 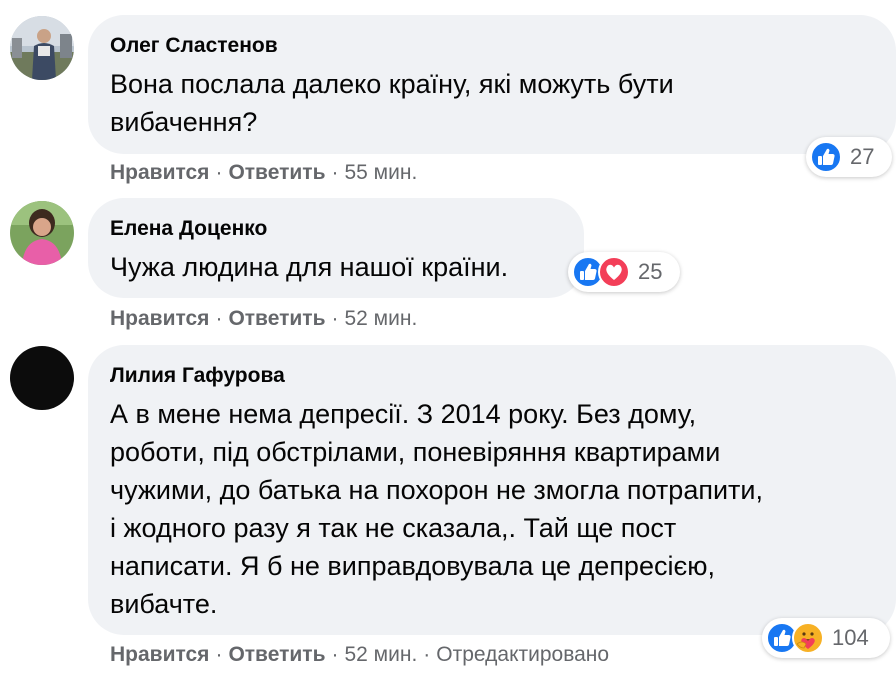 I want to click on comment-text-line: вибачте., so click(x=164, y=604).